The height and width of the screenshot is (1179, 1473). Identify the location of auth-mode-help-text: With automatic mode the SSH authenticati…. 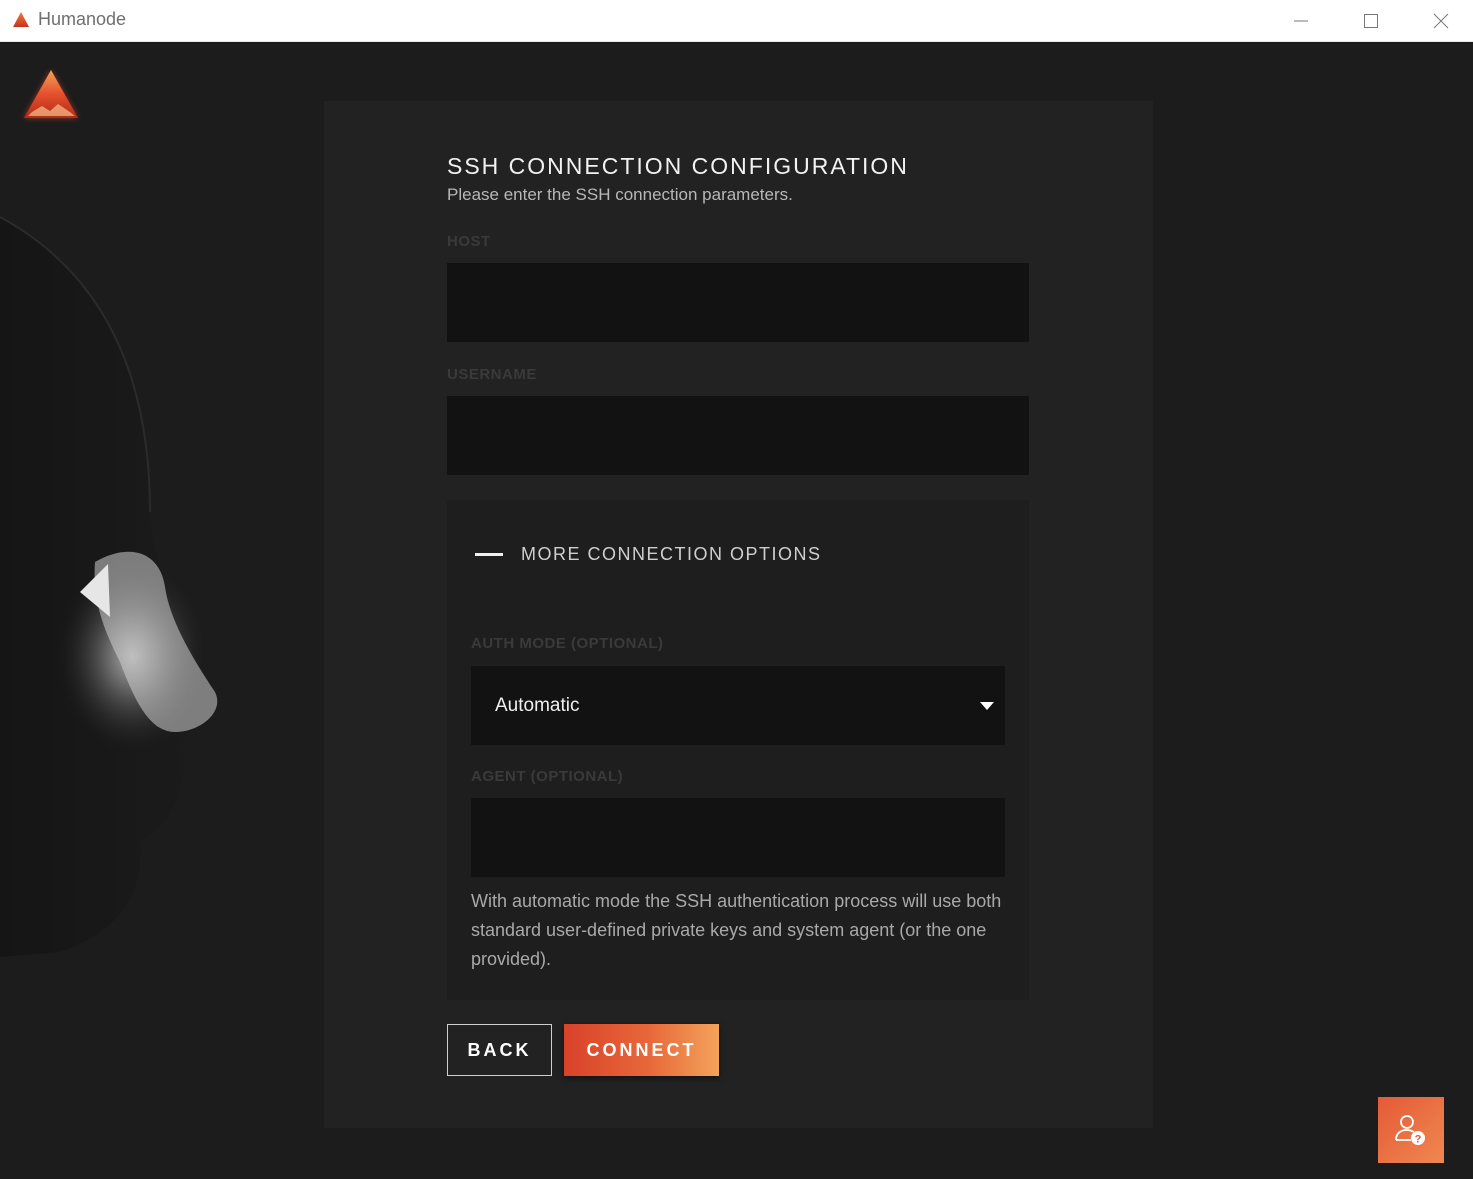
(736, 930).